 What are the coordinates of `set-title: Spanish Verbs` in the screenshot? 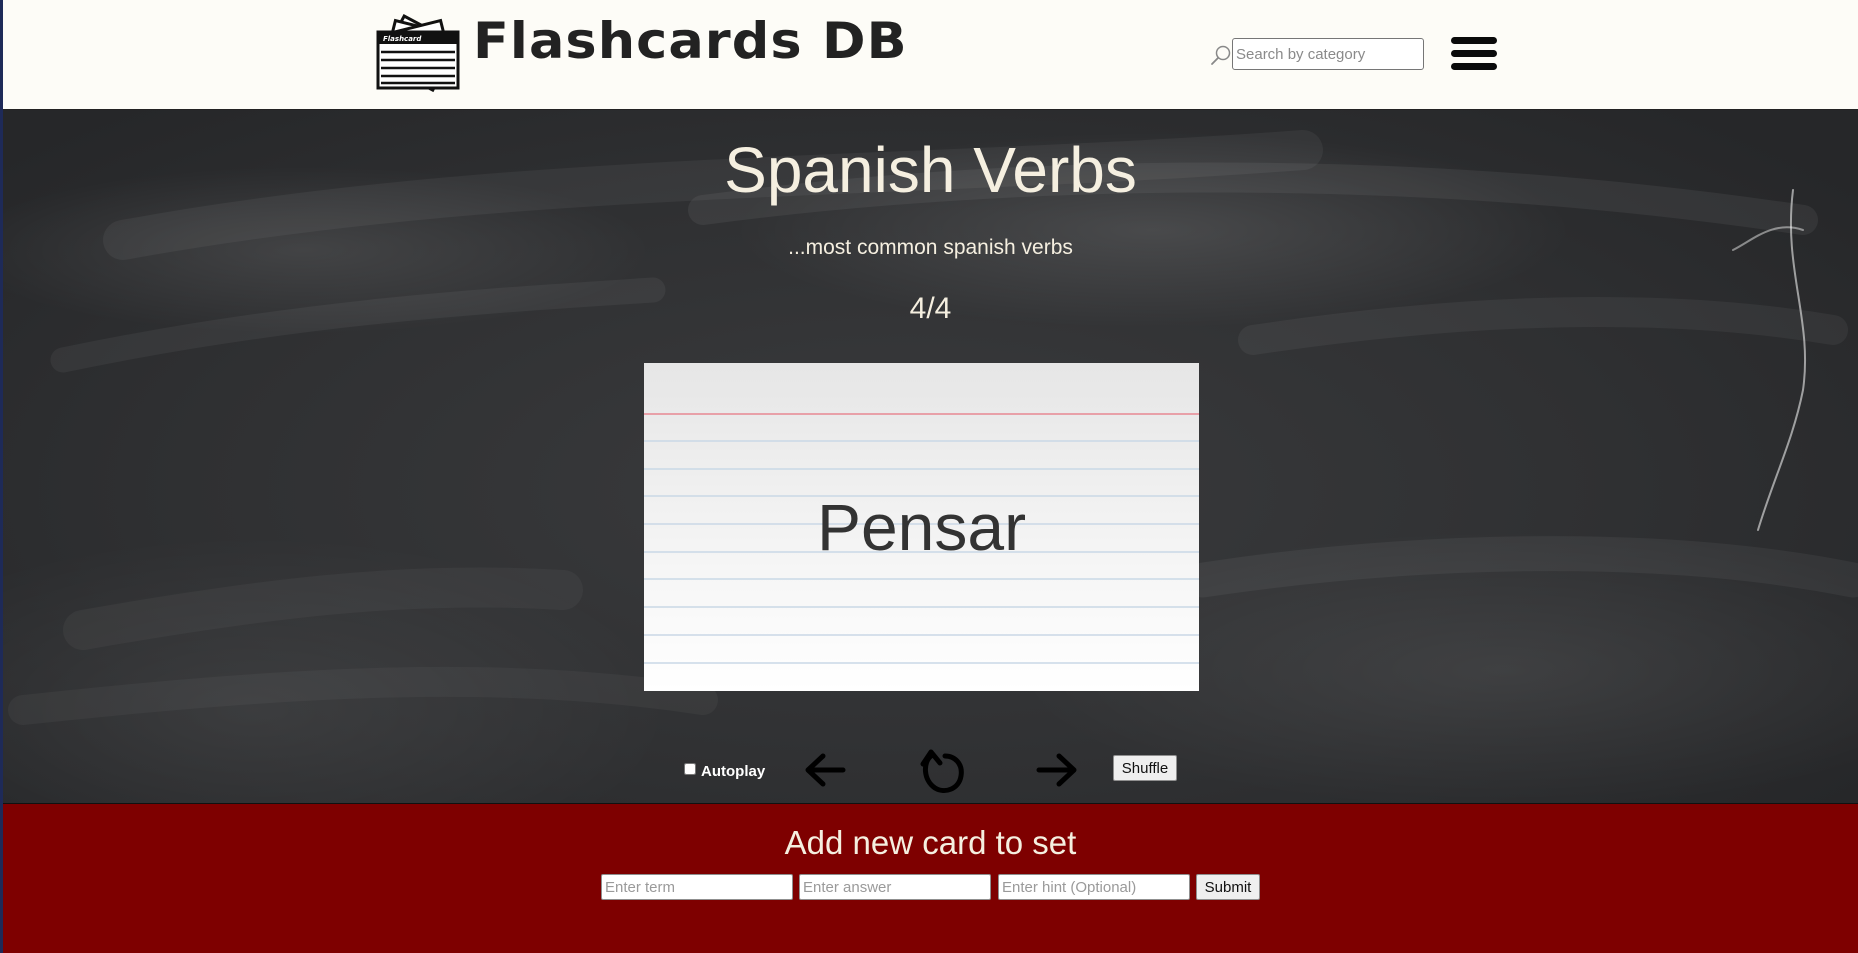 It's located at (930, 170).